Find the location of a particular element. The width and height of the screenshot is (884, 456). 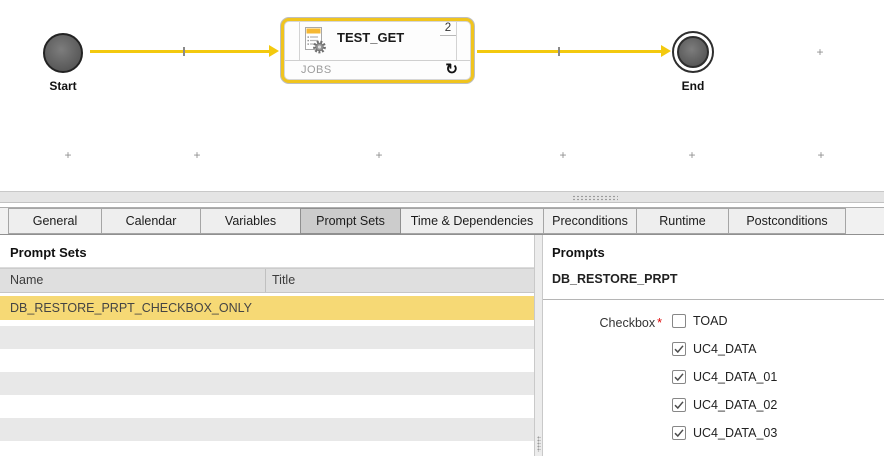

table-header: Name Title is located at coordinates (267, 280).